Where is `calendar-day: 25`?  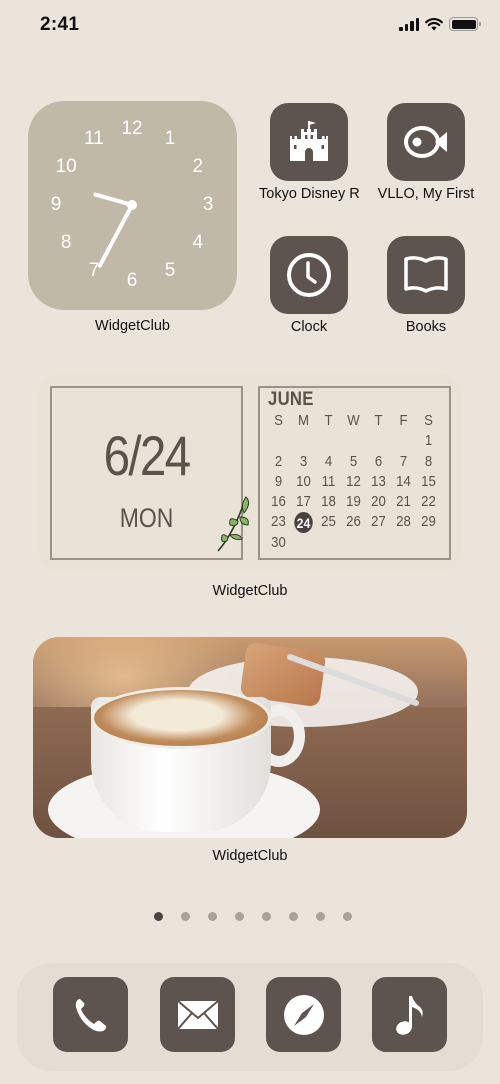
calendar-day: 25 is located at coordinates (328, 522).